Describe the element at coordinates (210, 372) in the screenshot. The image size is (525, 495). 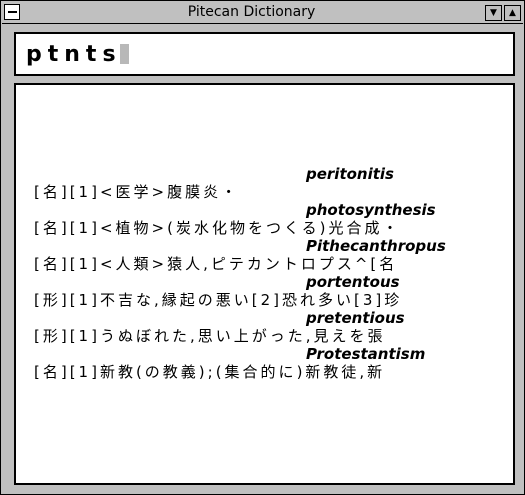
I see `result-definition: [名][1]新教(の教義);(集合的に)新教徒,新` at that location.